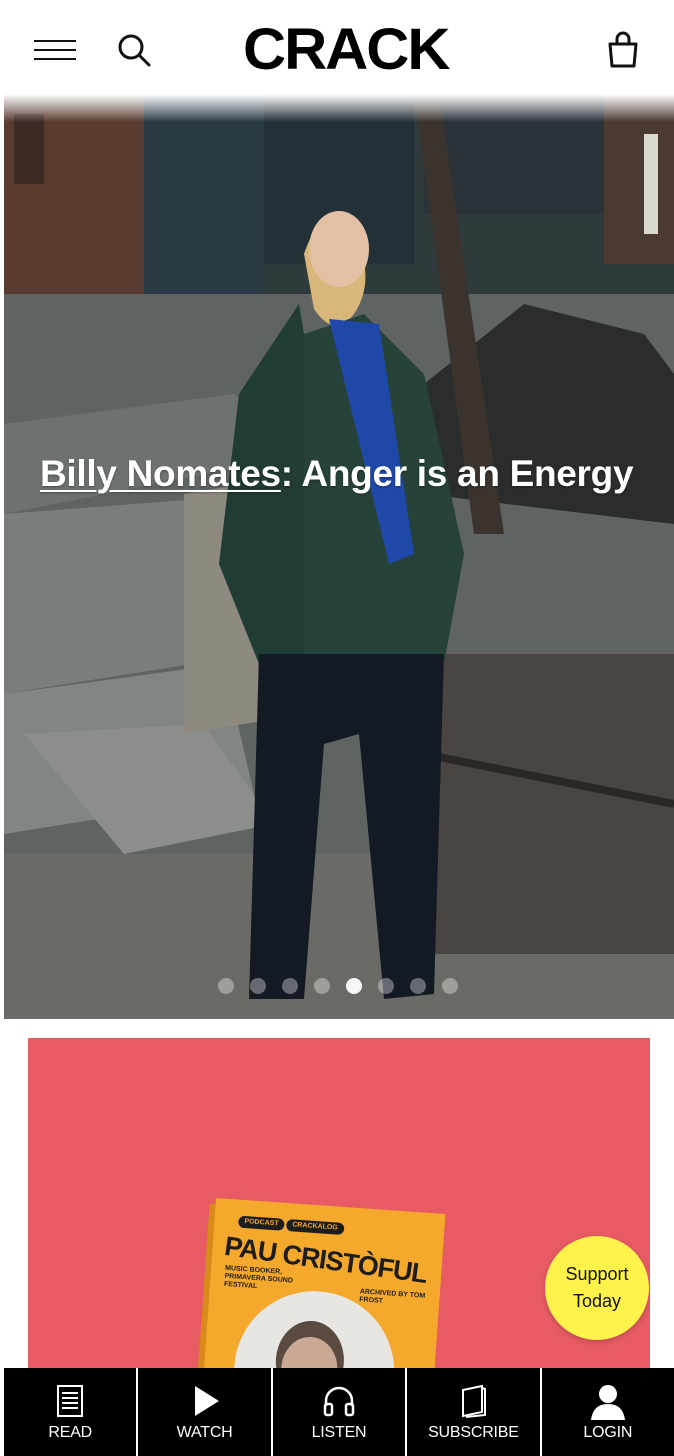 Image resolution: width=674 pixels, height=1456 pixels. I want to click on nav-read-label: READ, so click(70, 1432).